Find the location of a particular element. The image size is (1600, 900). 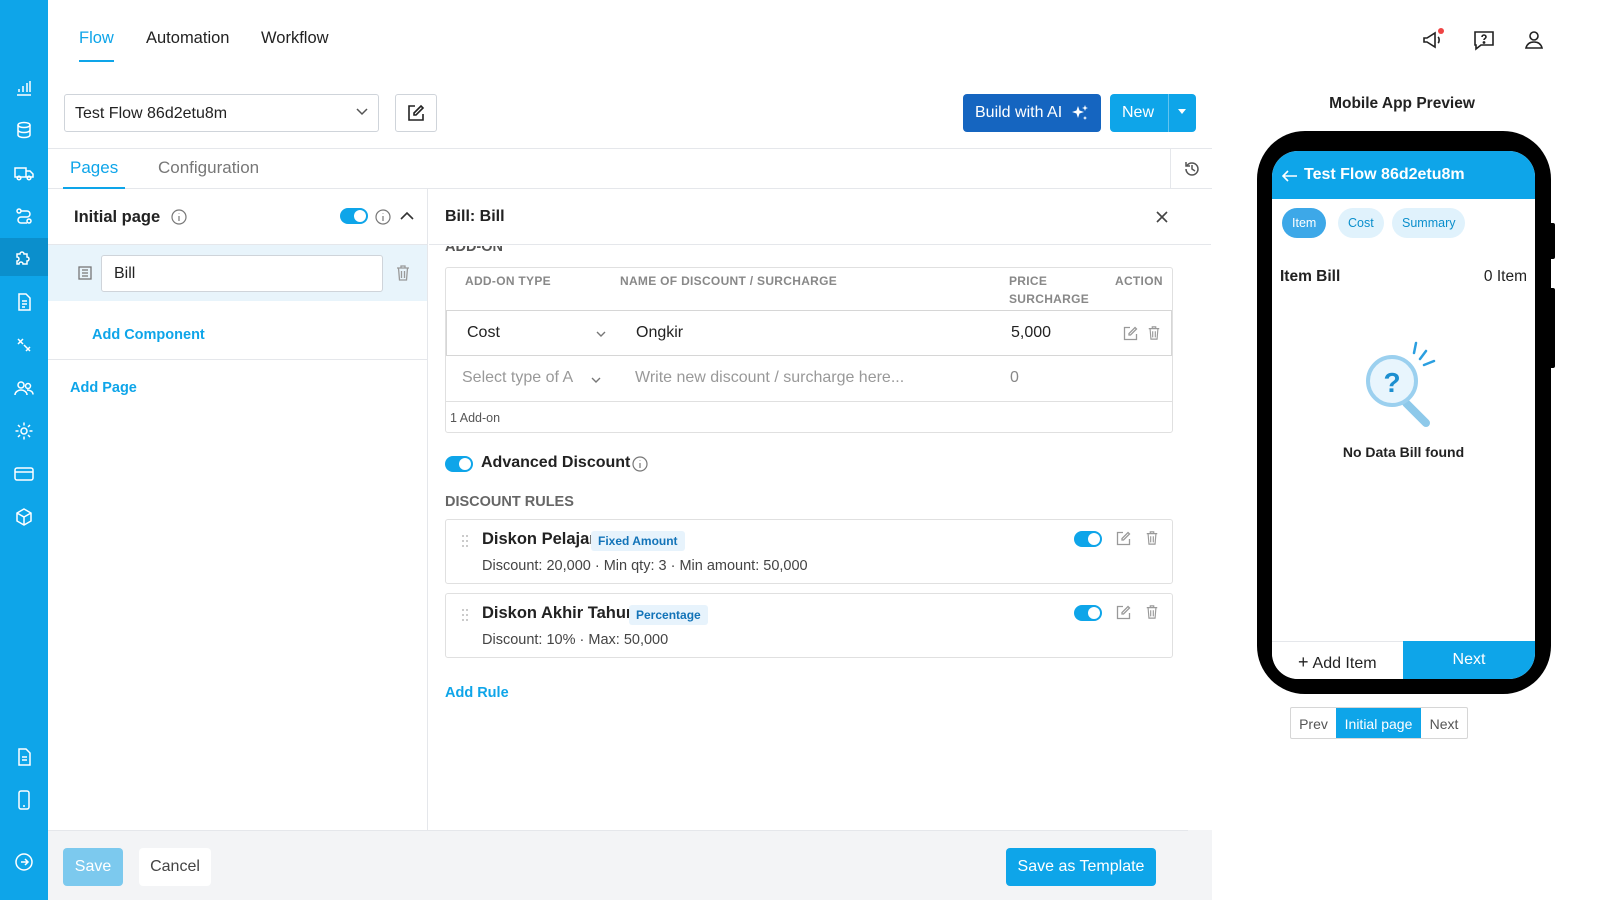

back-arrow-icon is located at coordinates (1290, 176).